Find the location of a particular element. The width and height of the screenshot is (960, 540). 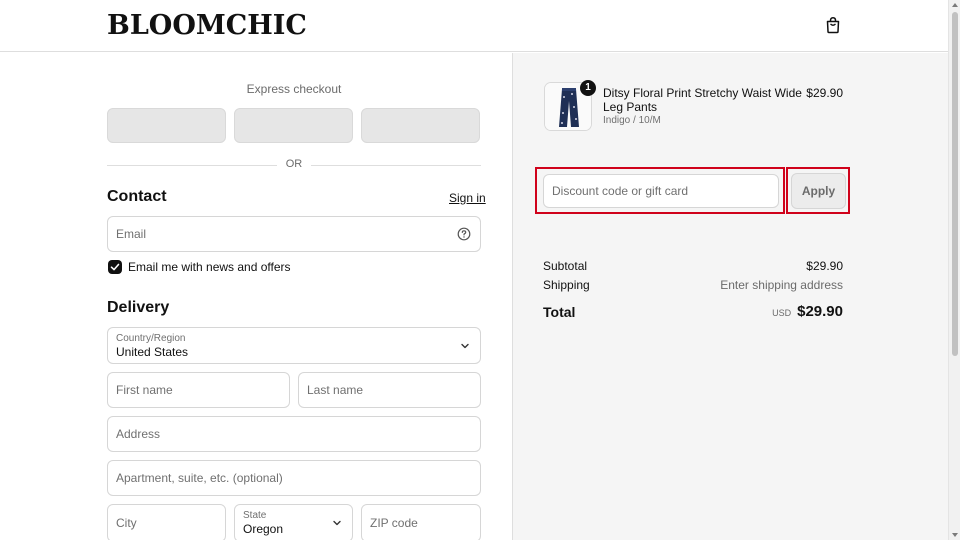

apartment-placeholder: Apartment, suite, etc. (optional) is located at coordinates (199, 478).